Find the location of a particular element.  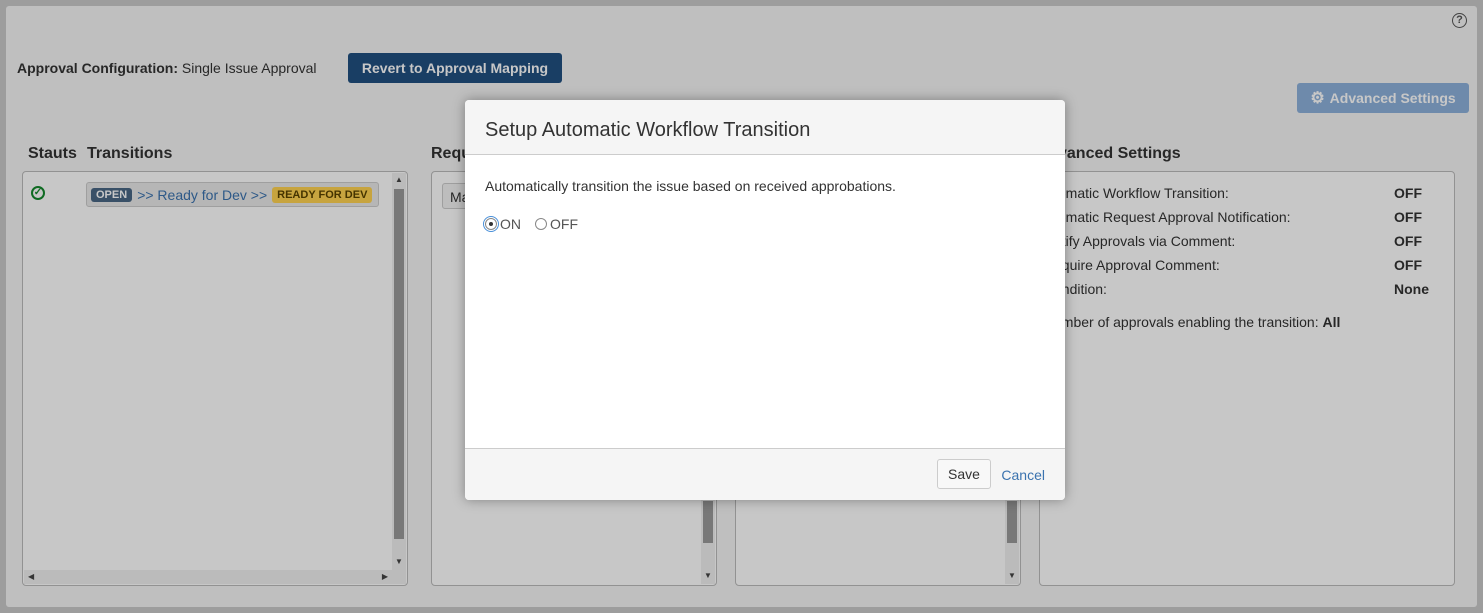

transition-toggle: ON OFF is located at coordinates (764, 224).